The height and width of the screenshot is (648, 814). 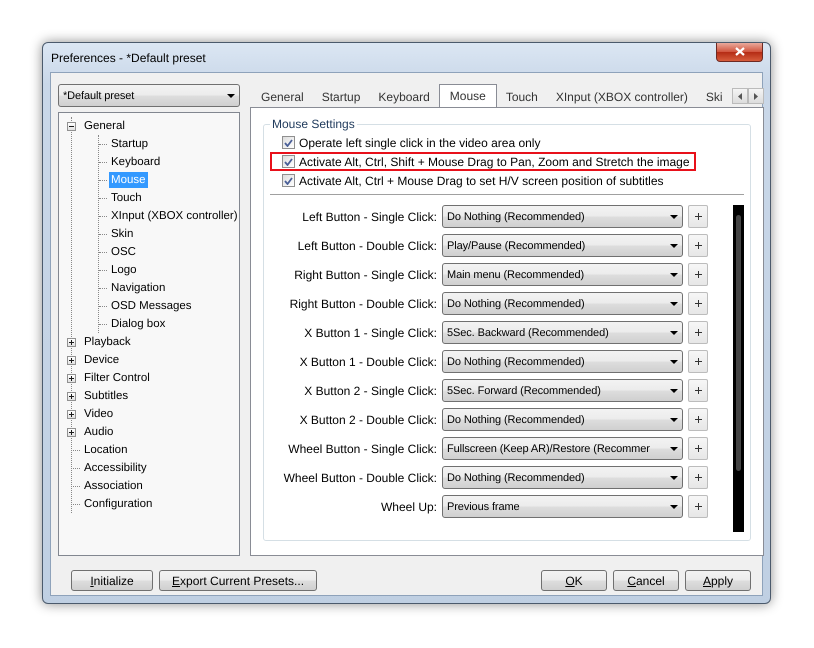 I want to click on tree-item: Subtitles, so click(x=106, y=396).